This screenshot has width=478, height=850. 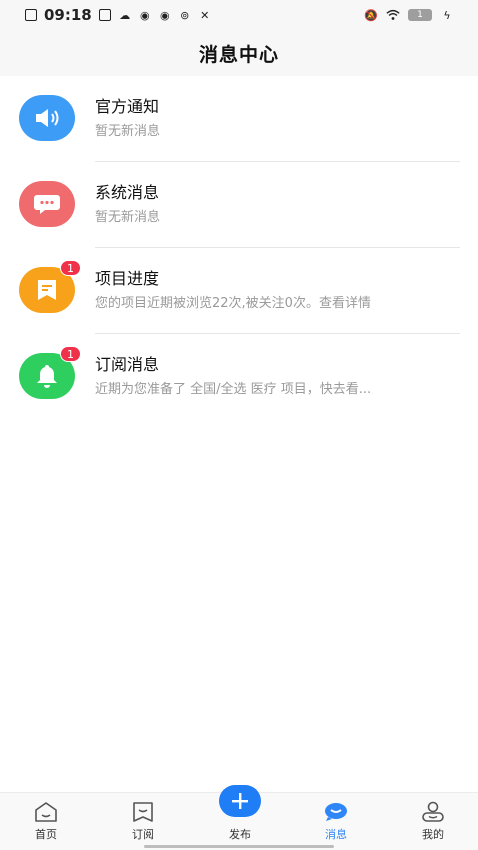 I want to click on message-title: 官方通知, so click(x=127, y=106).